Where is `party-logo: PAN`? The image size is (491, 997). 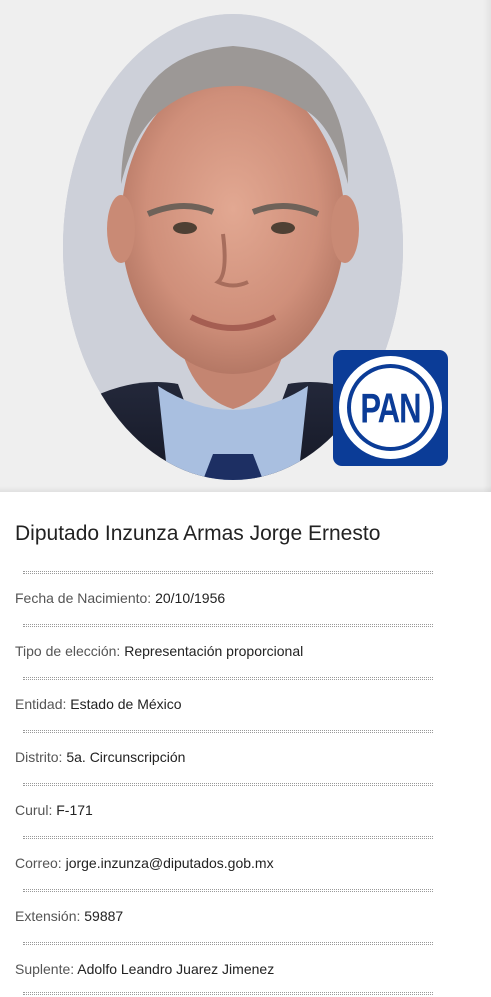
party-logo: PAN is located at coordinates (390, 408).